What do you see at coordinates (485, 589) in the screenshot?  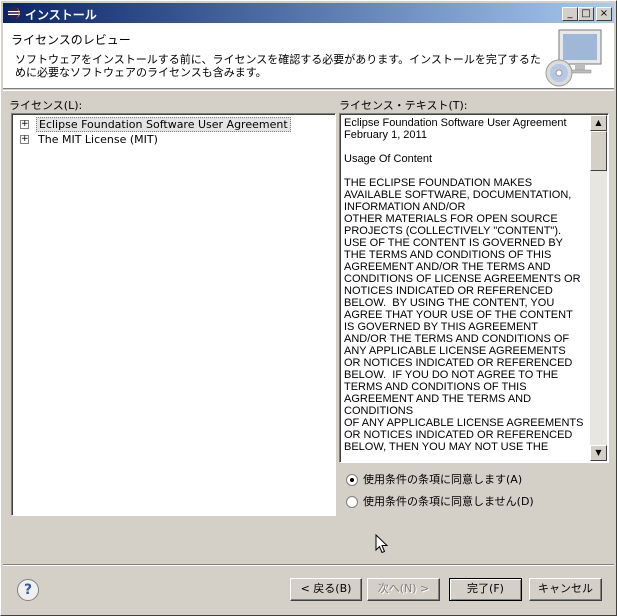 I see `finish-button: 完了(F)` at bounding box center [485, 589].